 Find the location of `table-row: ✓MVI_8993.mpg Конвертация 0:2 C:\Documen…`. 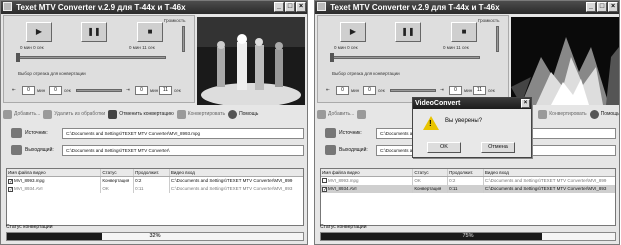

table-row: ✓MVI_8993.mpg Конвертация 0:2 C:\Documen… is located at coordinates (155, 181).